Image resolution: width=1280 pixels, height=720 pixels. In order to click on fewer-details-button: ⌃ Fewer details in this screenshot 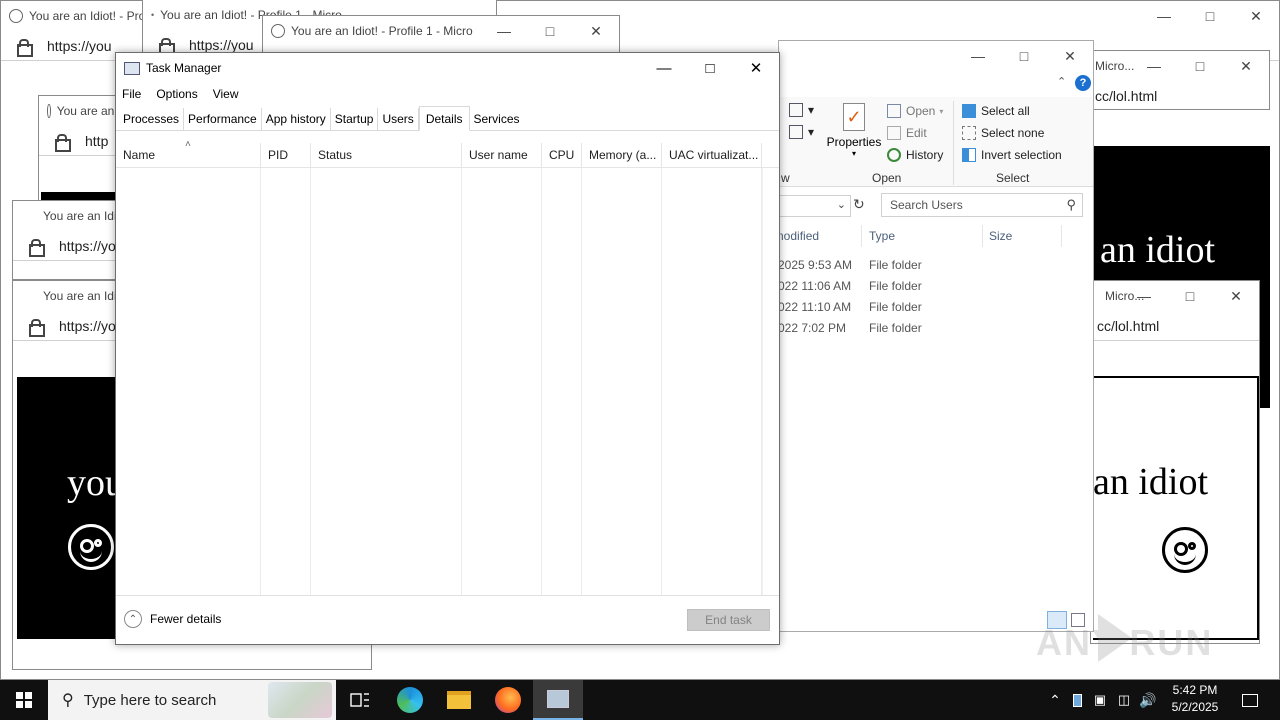, I will do `click(172, 619)`.